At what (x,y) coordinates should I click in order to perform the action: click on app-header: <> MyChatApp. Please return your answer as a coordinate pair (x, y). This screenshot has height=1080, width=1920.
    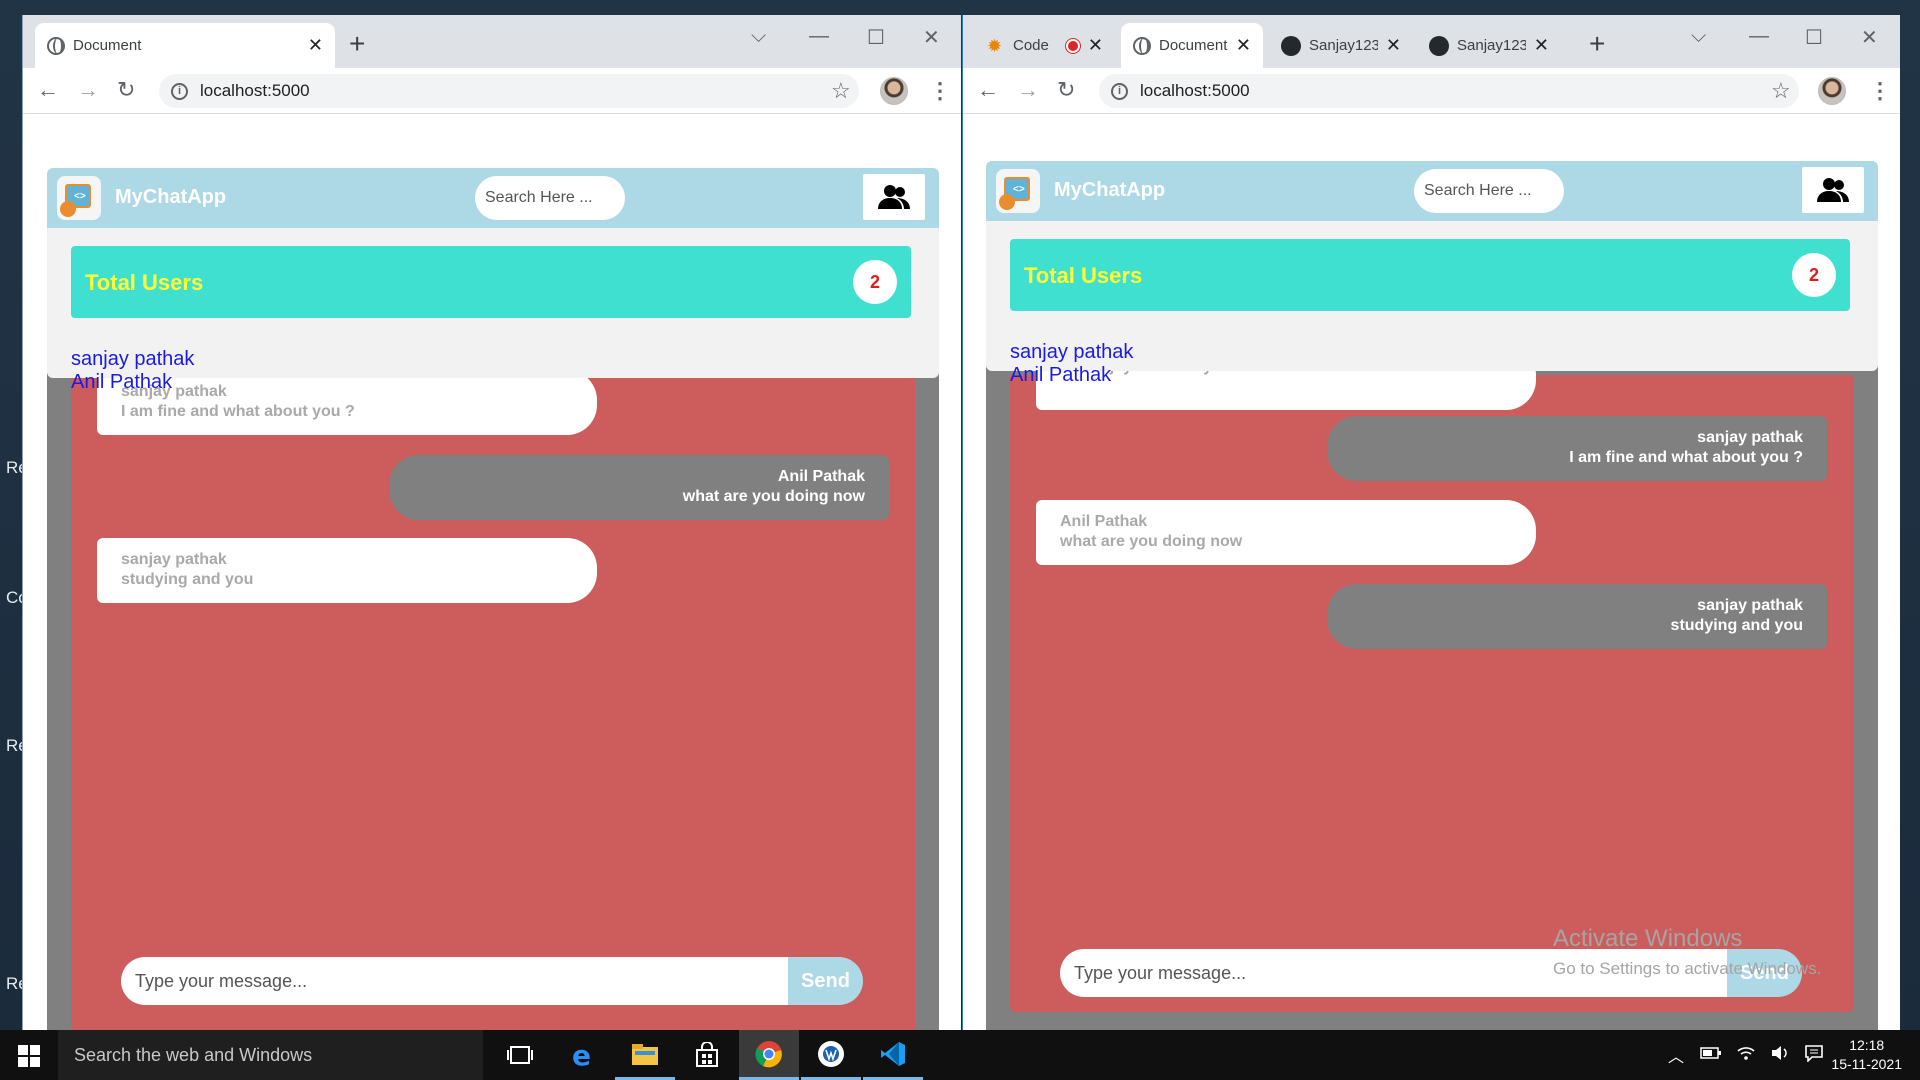
    Looking at the image, I should click on (493, 198).